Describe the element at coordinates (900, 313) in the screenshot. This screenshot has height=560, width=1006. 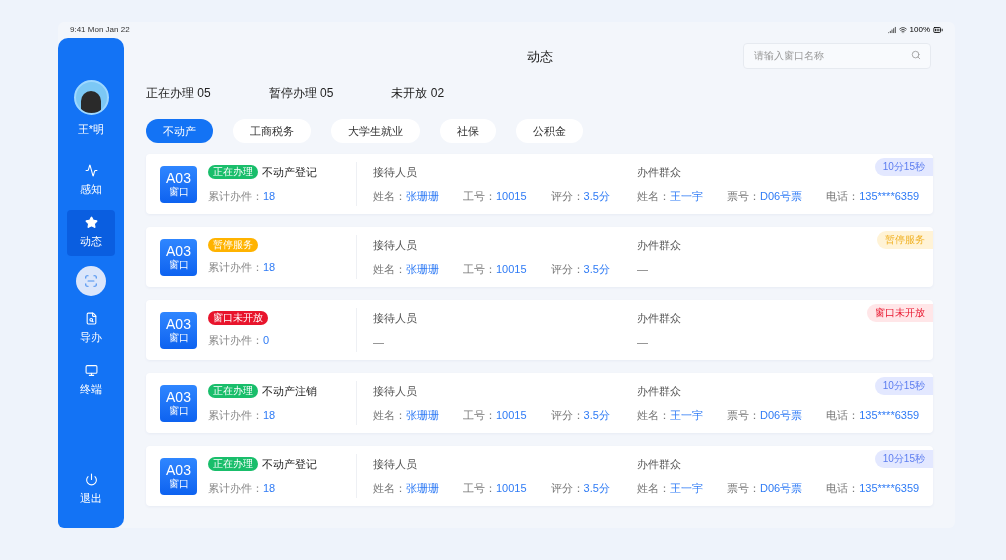
I see `status-tag: 窗口未开放` at that location.